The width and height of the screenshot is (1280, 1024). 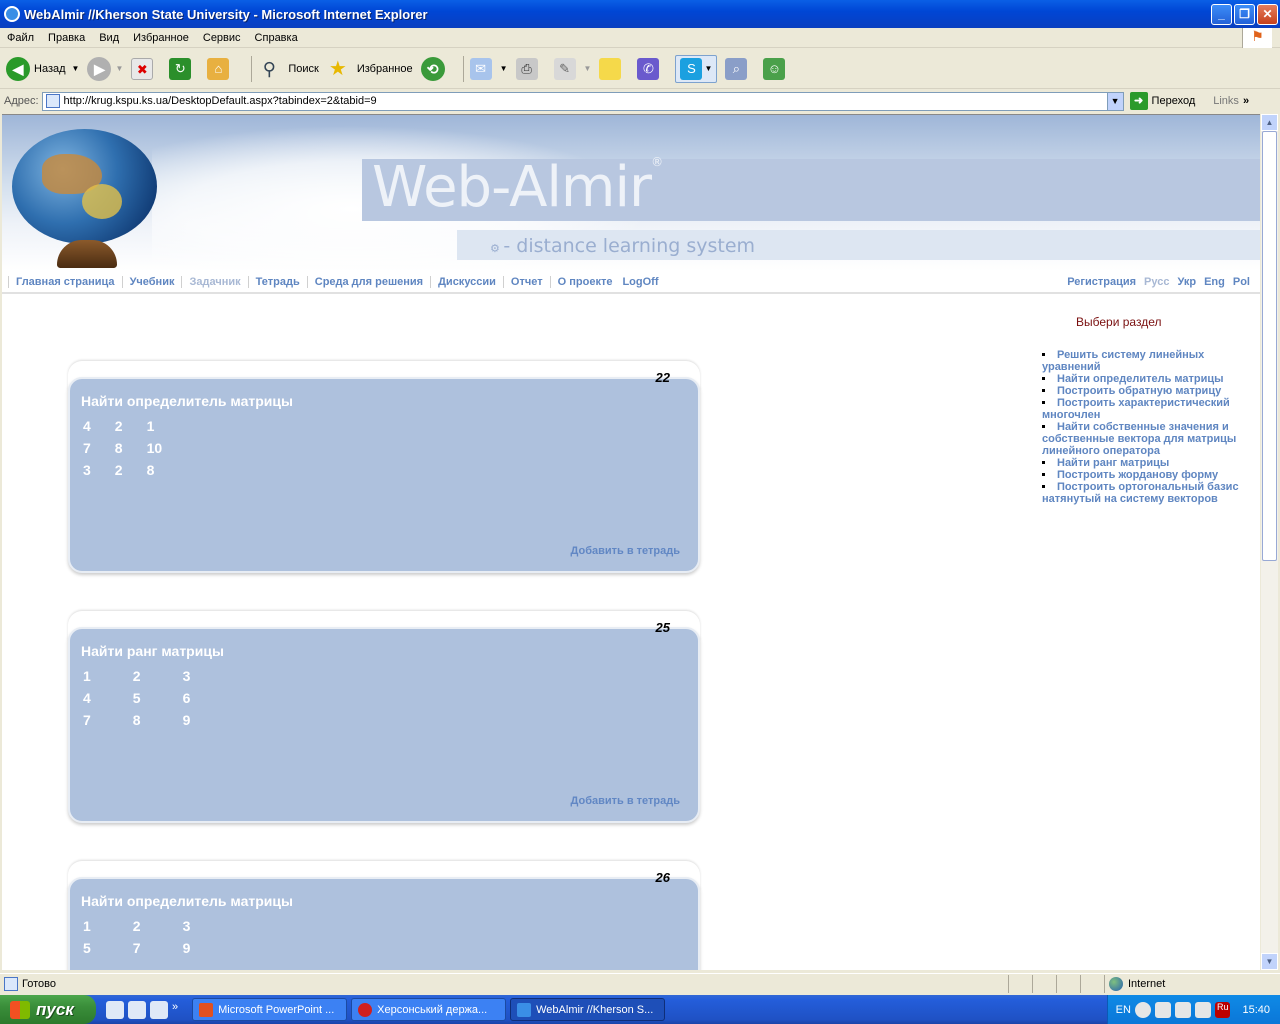 What do you see at coordinates (736, 68) in the screenshot?
I see `research-icon: ⌕` at bounding box center [736, 68].